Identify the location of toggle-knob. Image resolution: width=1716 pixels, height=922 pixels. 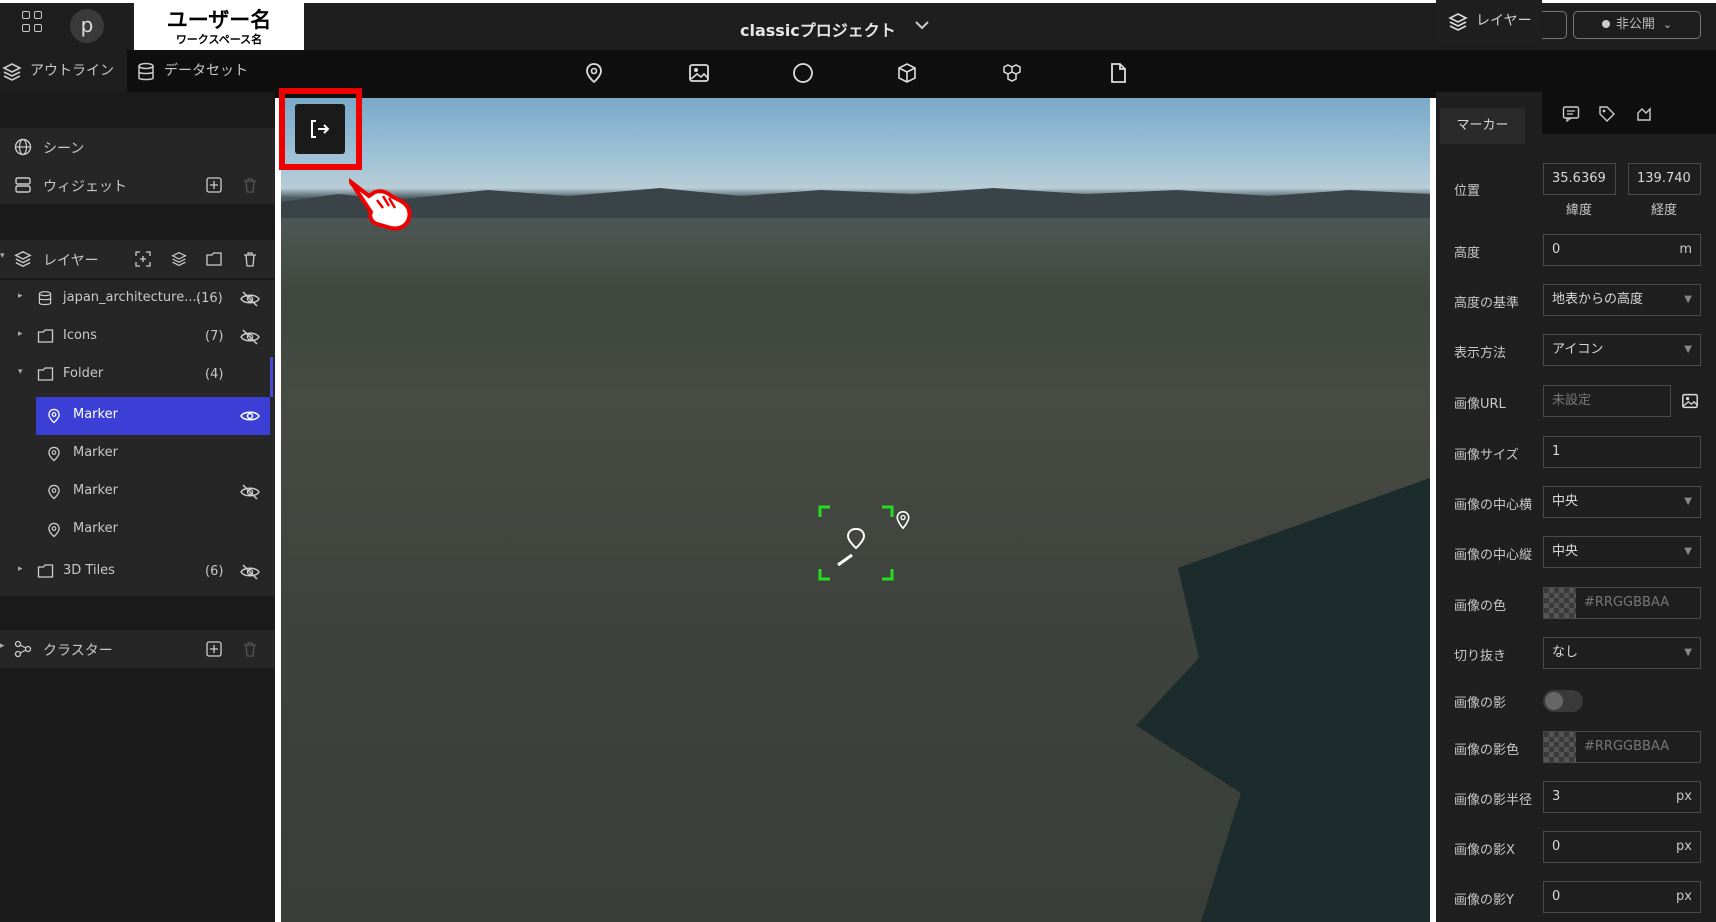
(1554, 701).